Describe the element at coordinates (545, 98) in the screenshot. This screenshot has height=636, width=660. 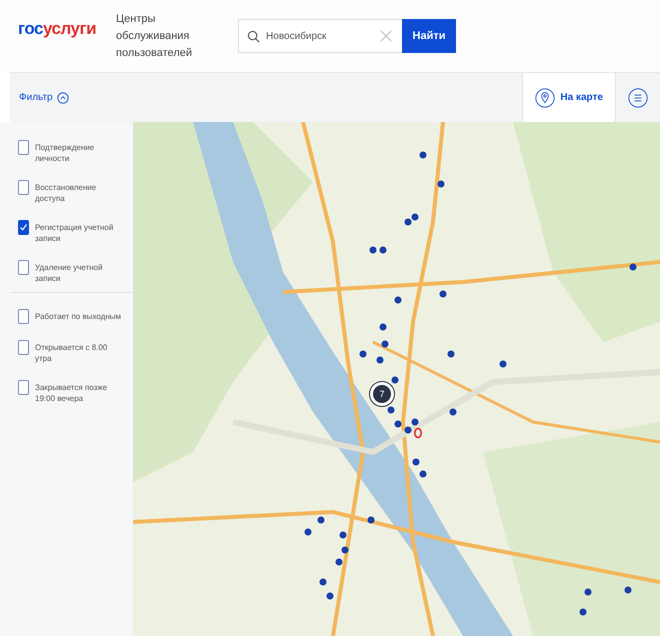
I see `location-pin-icon` at that location.